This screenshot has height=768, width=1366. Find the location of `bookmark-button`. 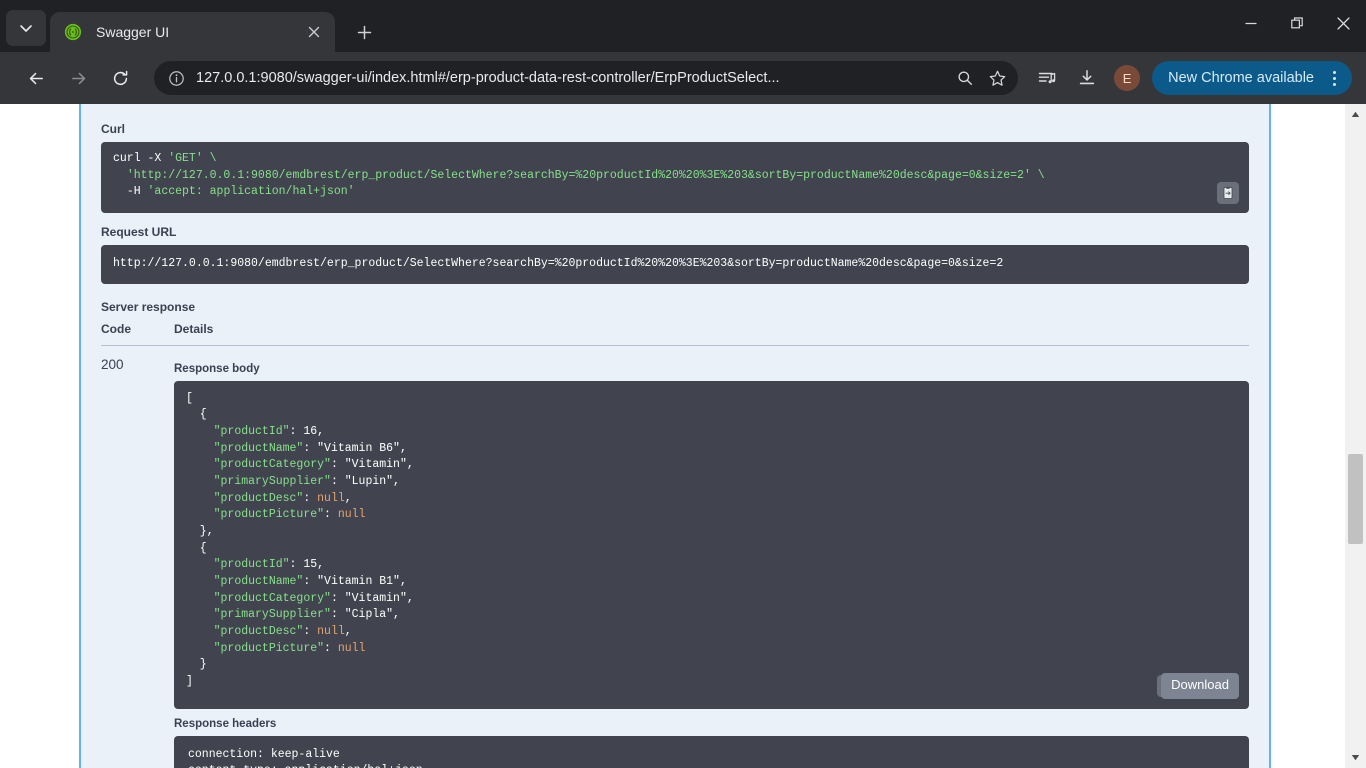

bookmark-button is located at coordinates (997, 78).